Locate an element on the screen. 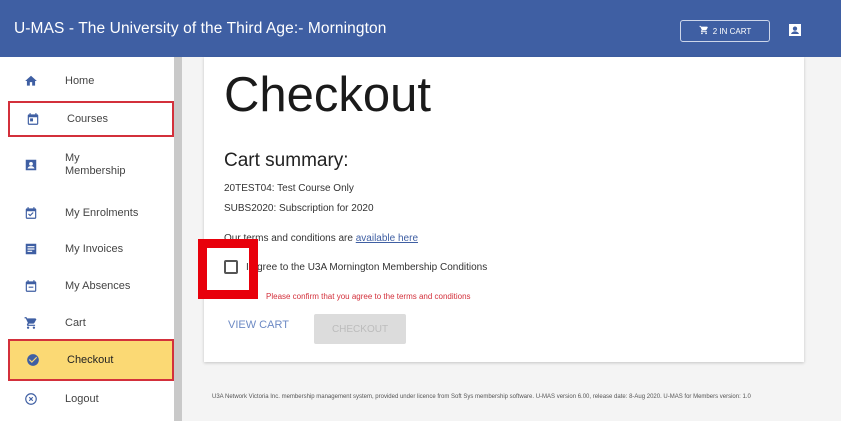 Image resolution: width=841 pixels, height=421 pixels. invoice-icon is located at coordinates (31, 249).